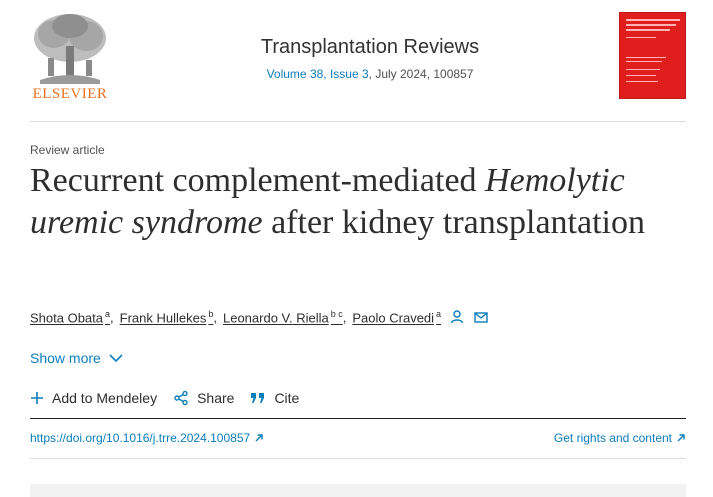 The height and width of the screenshot is (497, 713). What do you see at coordinates (396, 317) in the screenshot?
I see `author-link: Paolo Cravedi a` at bounding box center [396, 317].